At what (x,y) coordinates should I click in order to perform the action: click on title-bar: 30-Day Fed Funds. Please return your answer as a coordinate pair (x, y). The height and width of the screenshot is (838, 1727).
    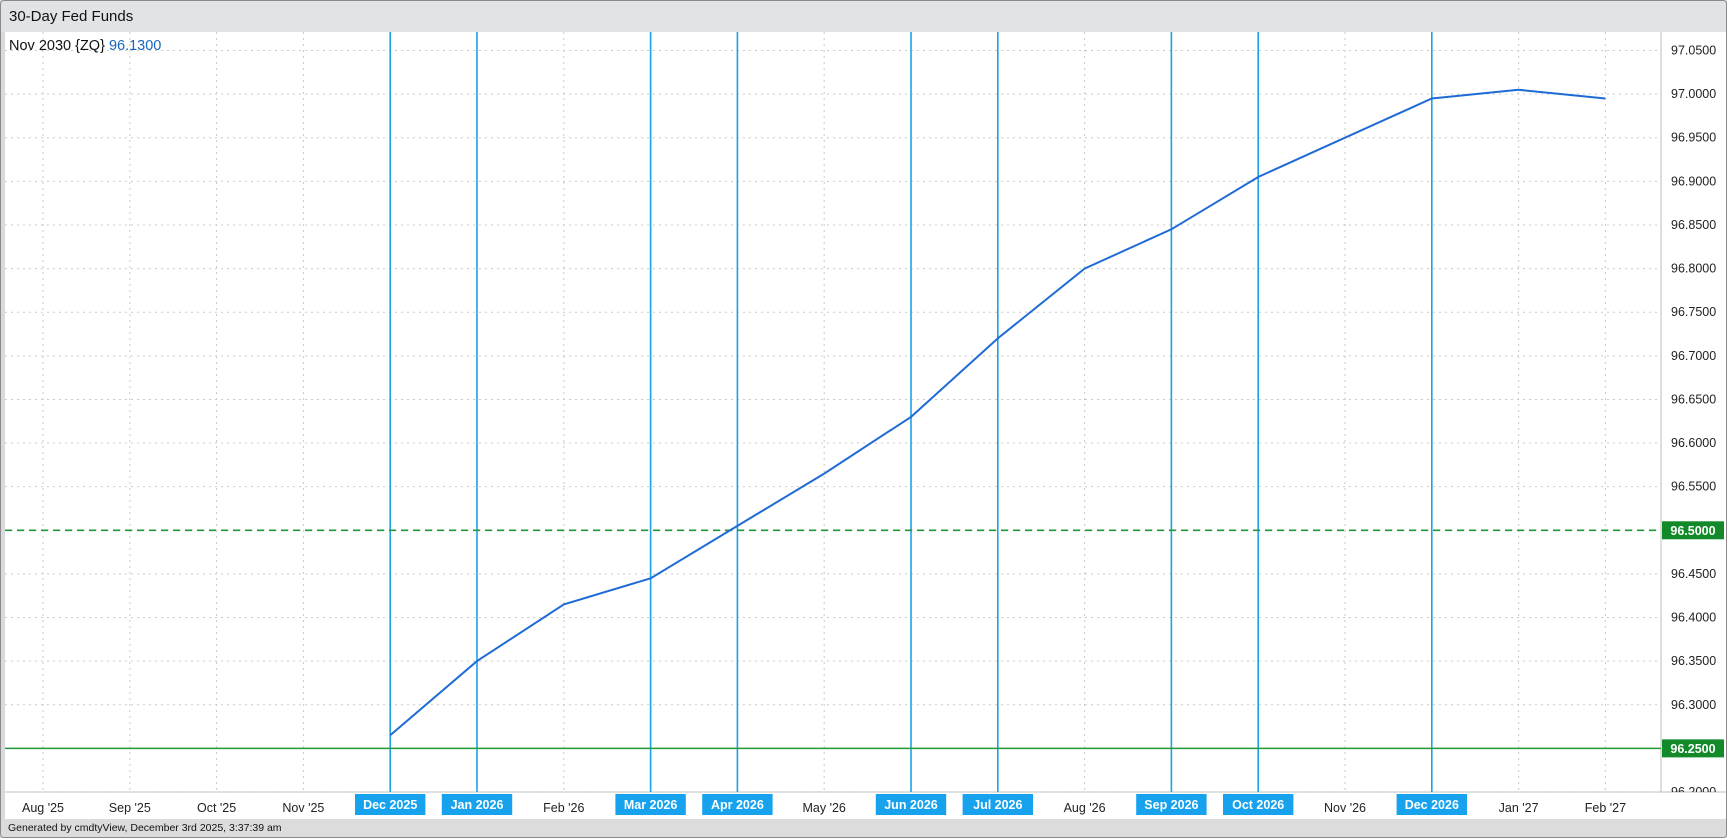
    Looking at the image, I should click on (863, 16).